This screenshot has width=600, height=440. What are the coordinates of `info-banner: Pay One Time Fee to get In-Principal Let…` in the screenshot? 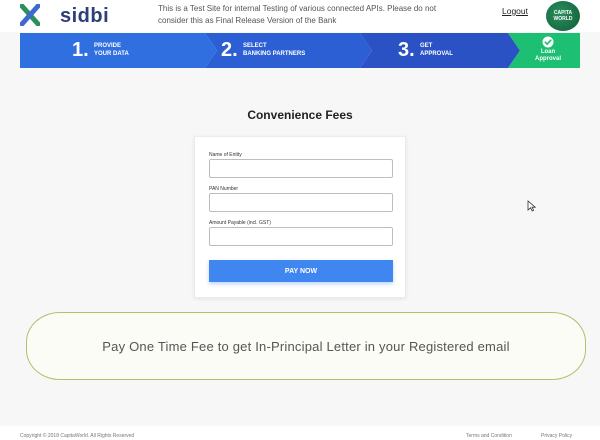 It's located at (306, 346).